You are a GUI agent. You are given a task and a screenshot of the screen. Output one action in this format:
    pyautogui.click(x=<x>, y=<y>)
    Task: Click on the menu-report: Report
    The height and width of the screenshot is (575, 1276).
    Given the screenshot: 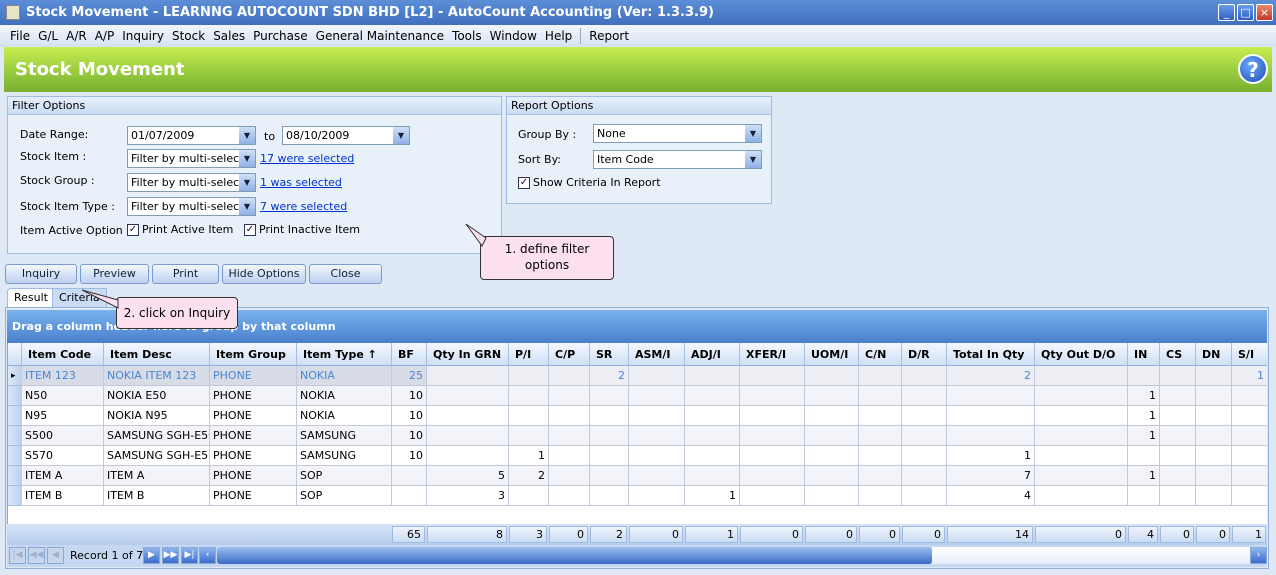 What is the action you would take?
    pyautogui.click(x=609, y=36)
    